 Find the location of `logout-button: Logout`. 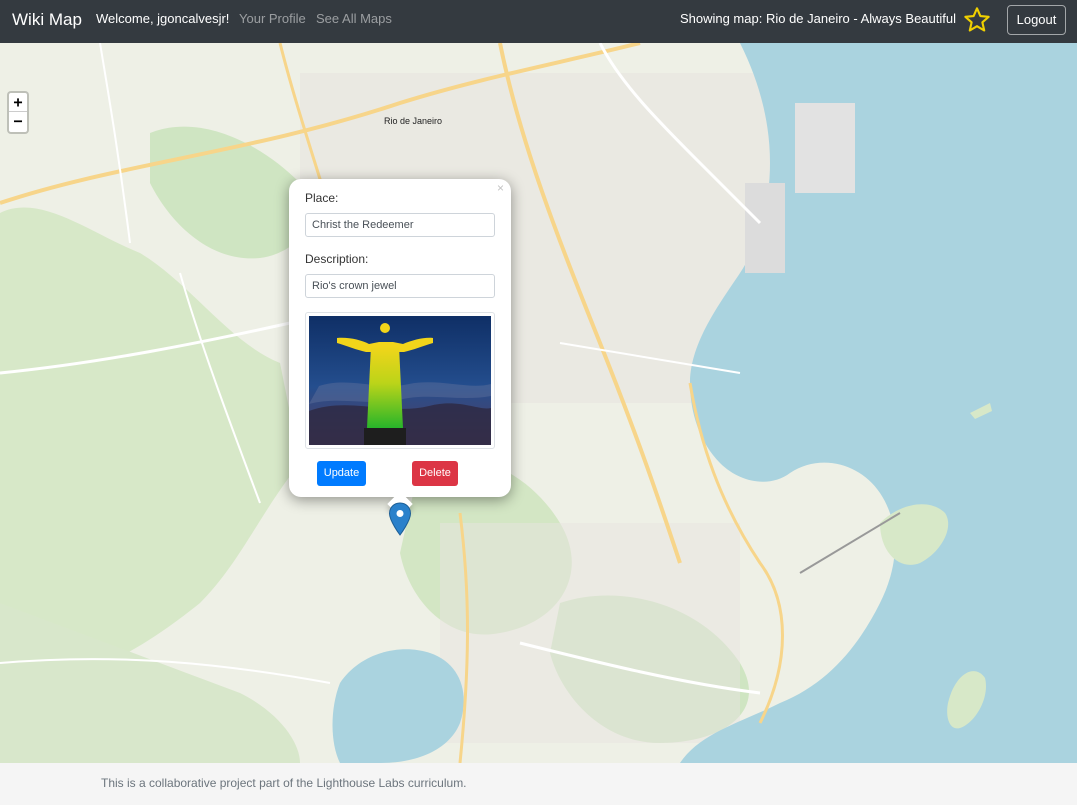

logout-button: Logout is located at coordinates (1036, 20).